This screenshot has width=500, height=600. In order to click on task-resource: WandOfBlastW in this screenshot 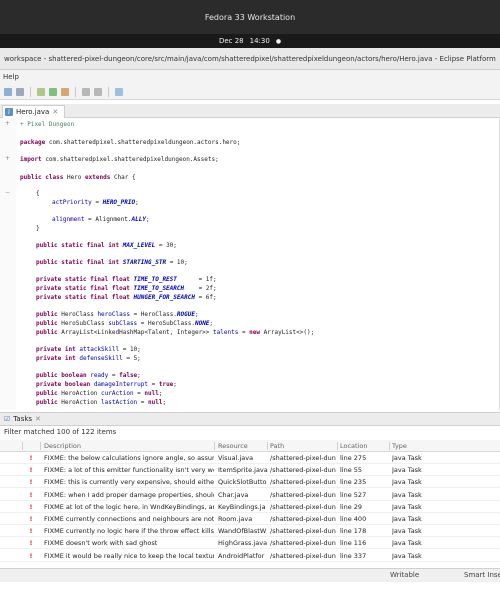, I will do `click(242, 531)`.